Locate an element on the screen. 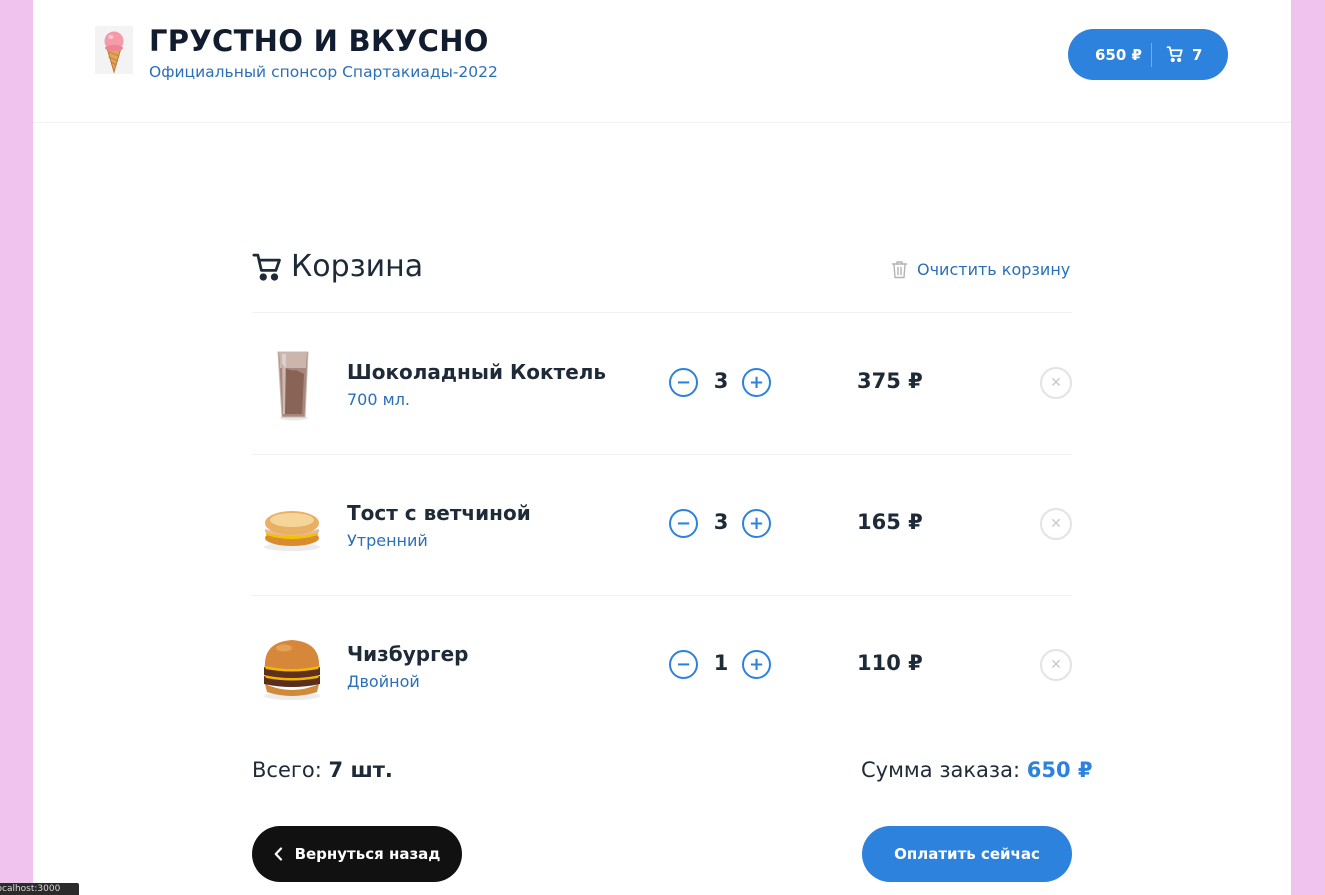  item-description: 700 мл. is located at coordinates (379, 399).